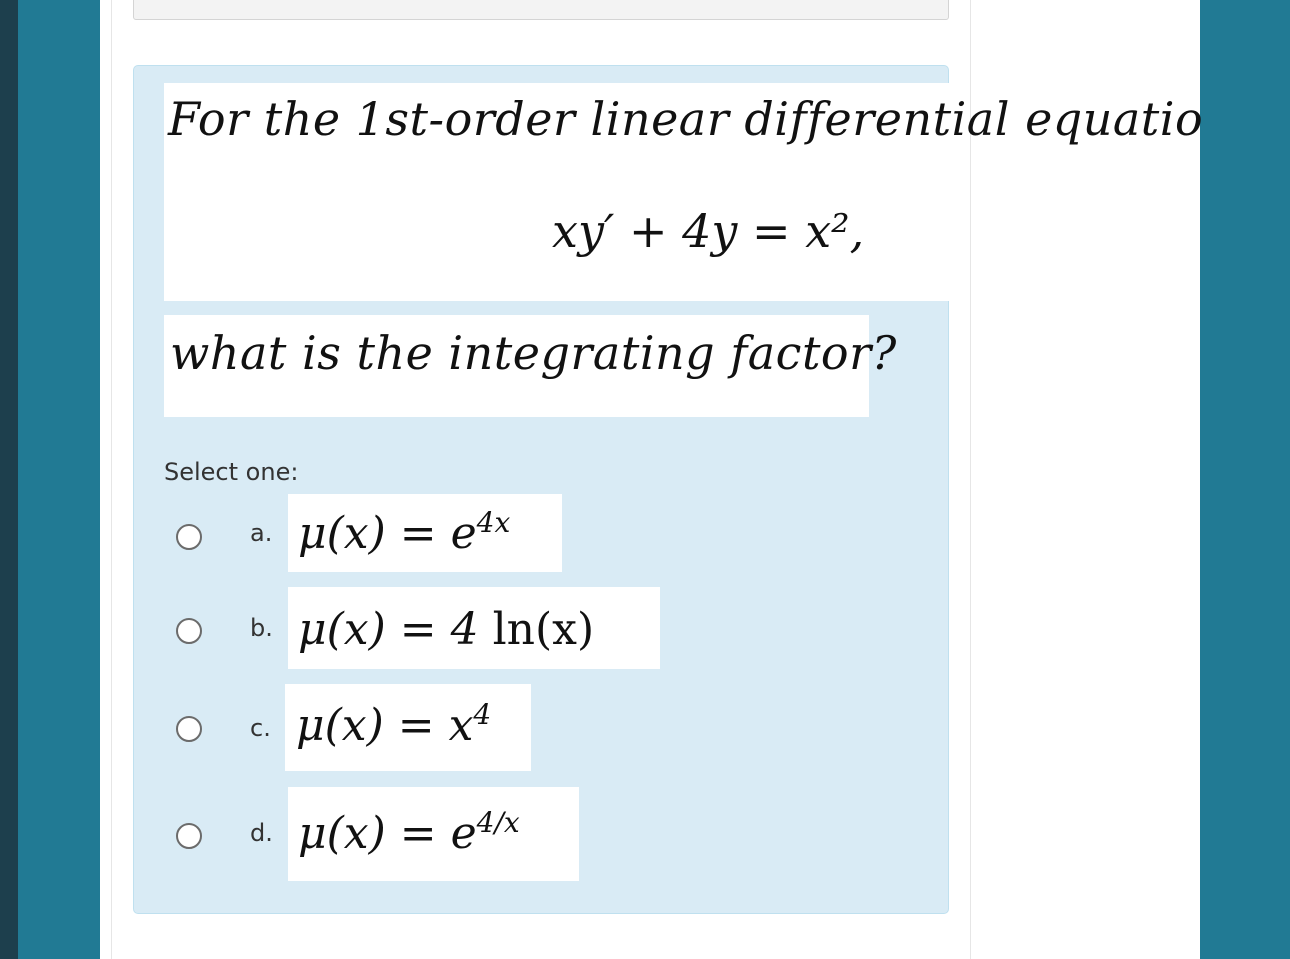 Image resolution: width=1290 pixels, height=959 pixels. I want to click on question-equation: xy′ + 4y = x²,, so click(708, 231).